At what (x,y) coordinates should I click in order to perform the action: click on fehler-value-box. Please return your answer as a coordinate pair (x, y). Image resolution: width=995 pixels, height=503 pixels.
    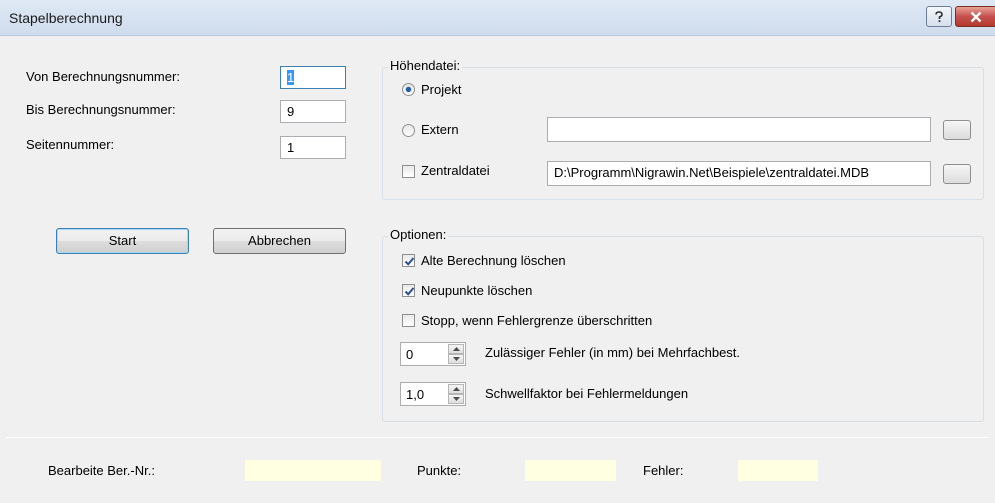
    Looking at the image, I should click on (778, 470).